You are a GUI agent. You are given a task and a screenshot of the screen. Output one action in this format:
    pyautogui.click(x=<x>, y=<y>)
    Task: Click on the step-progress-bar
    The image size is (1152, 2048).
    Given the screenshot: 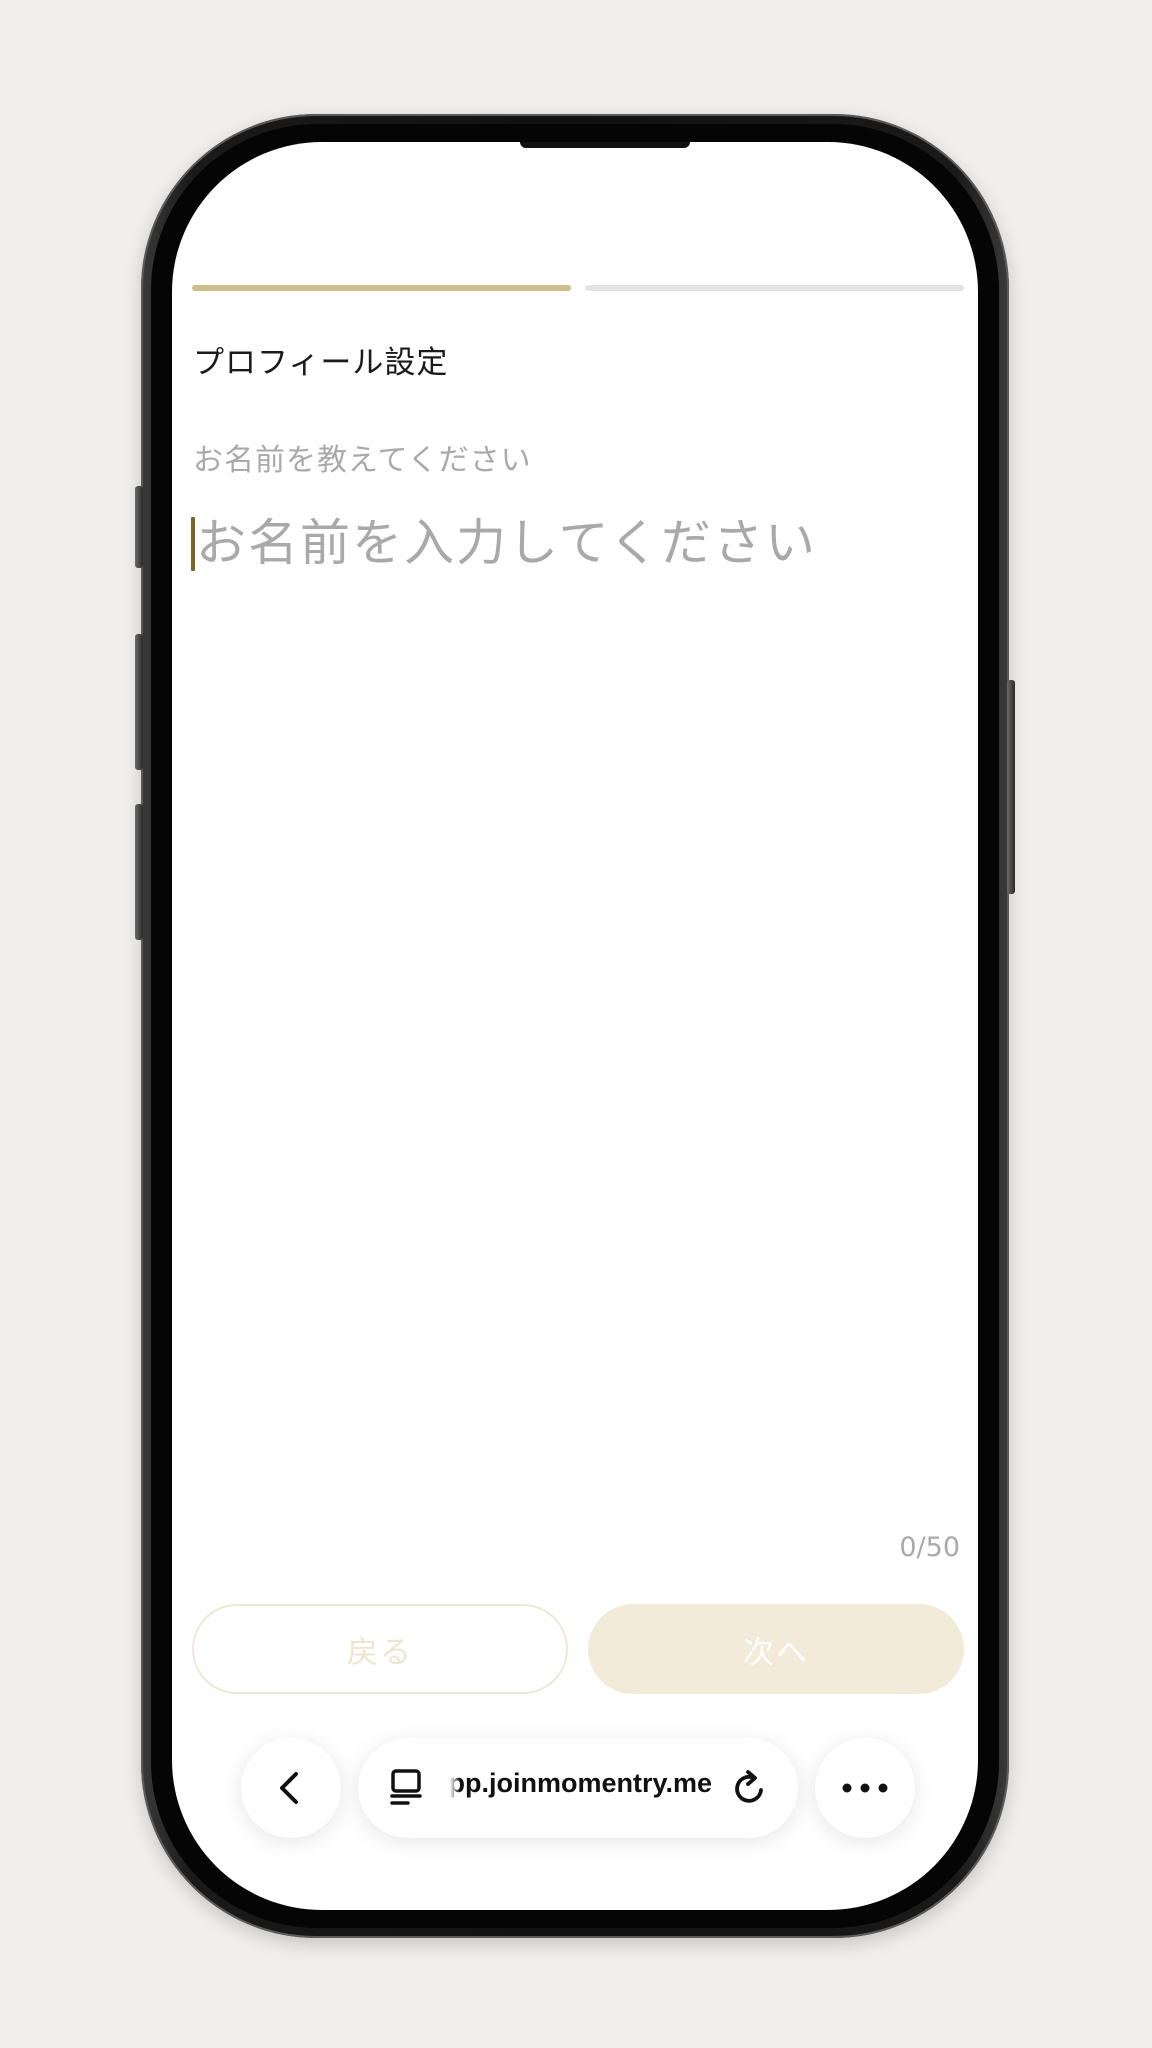 What is the action you would take?
    pyautogui.click(x=578, y=288)
    